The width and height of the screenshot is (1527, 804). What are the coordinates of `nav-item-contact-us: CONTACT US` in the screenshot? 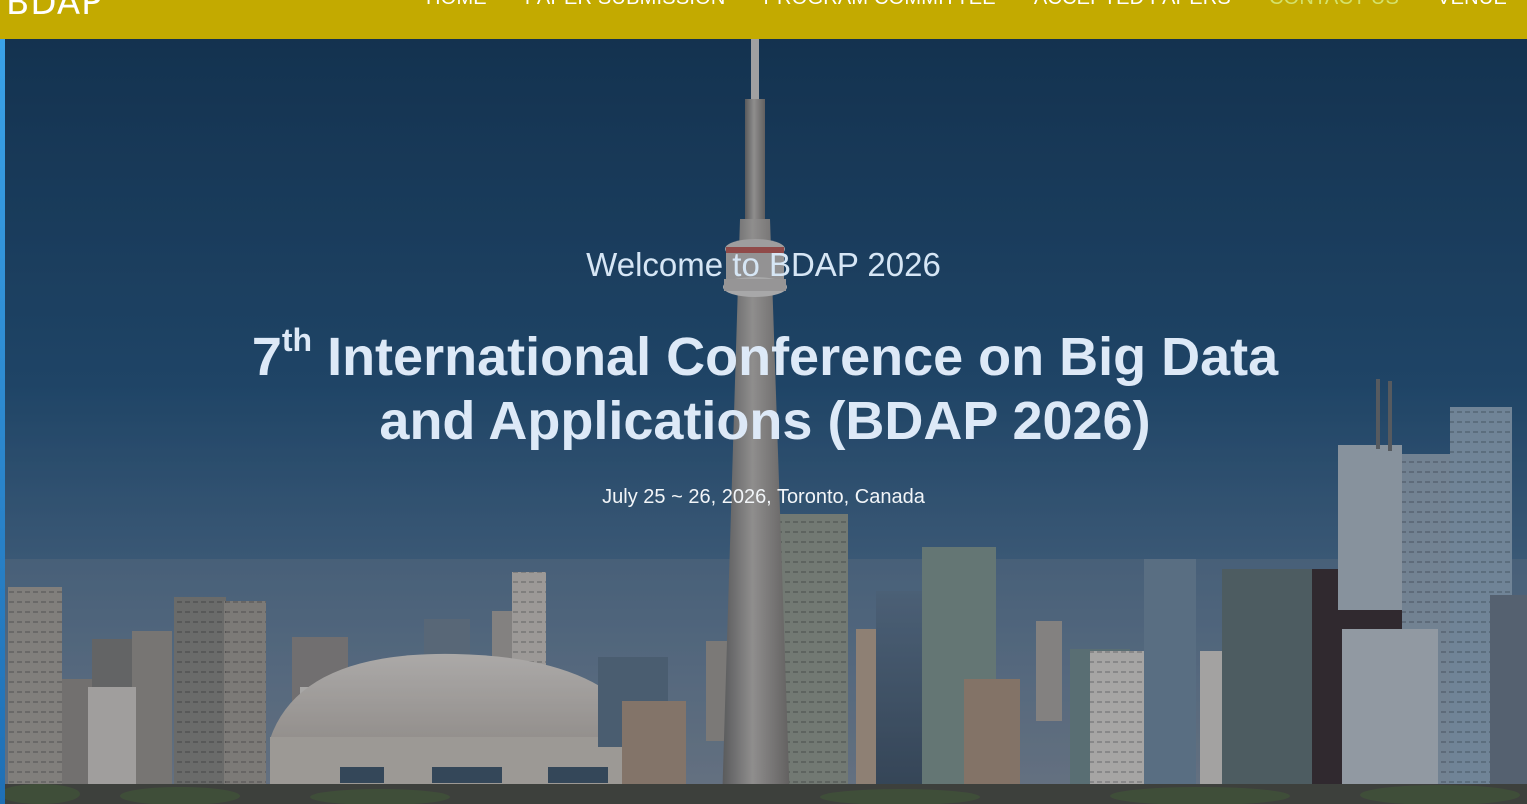 It's located at (1334, 5).